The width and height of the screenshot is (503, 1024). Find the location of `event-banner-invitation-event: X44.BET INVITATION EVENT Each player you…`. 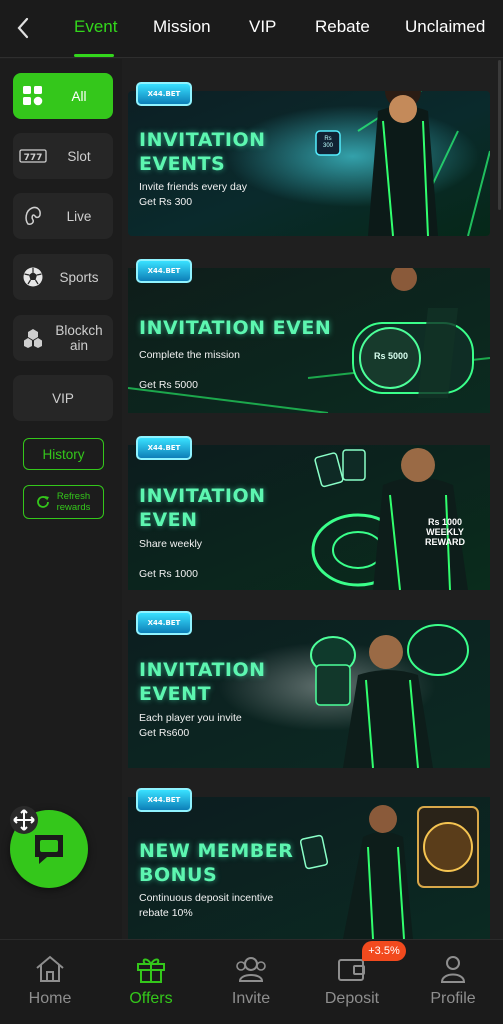

event-banner-invitation-event: X44.BET INVITATION EVENT Each player you… is located at coordinates (309, 689).